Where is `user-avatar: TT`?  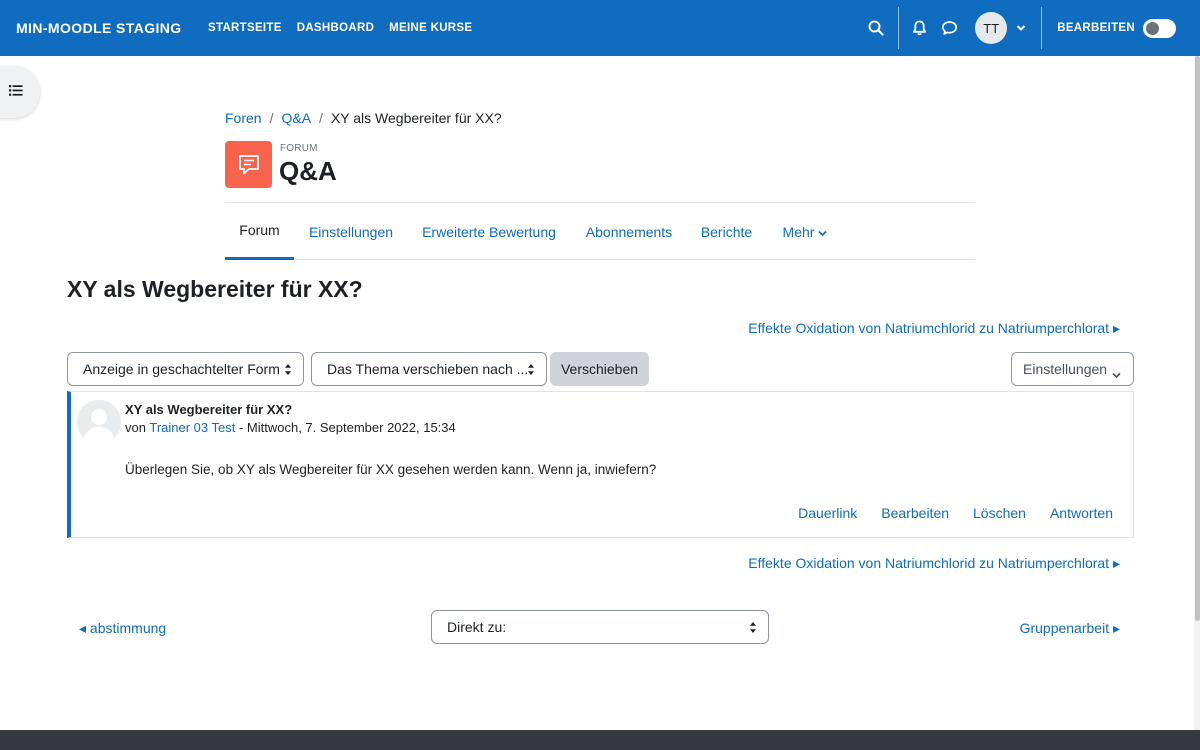
user-avatar: TT is located at coordinates (991, 28).